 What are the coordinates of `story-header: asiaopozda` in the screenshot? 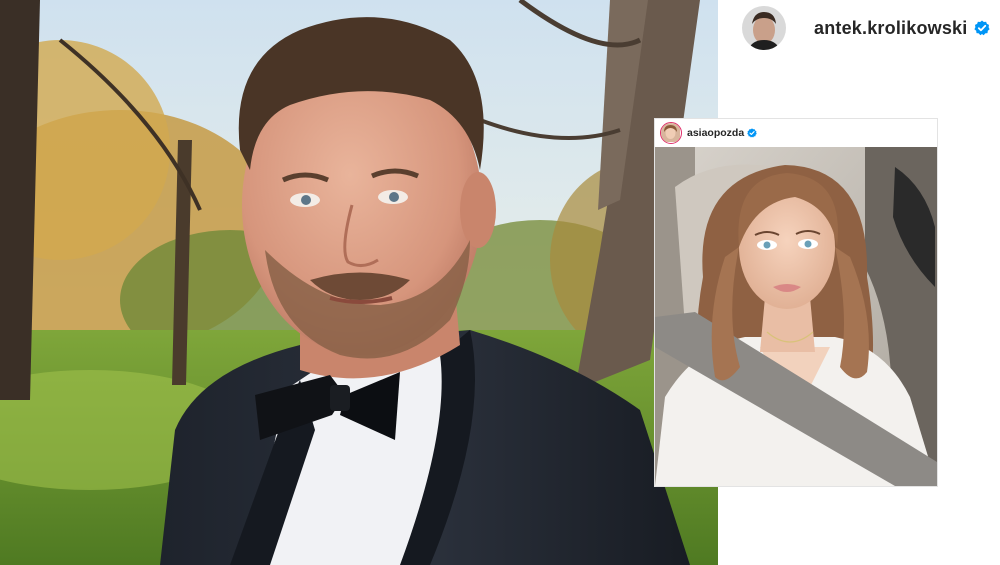 It's located at (796, 133).